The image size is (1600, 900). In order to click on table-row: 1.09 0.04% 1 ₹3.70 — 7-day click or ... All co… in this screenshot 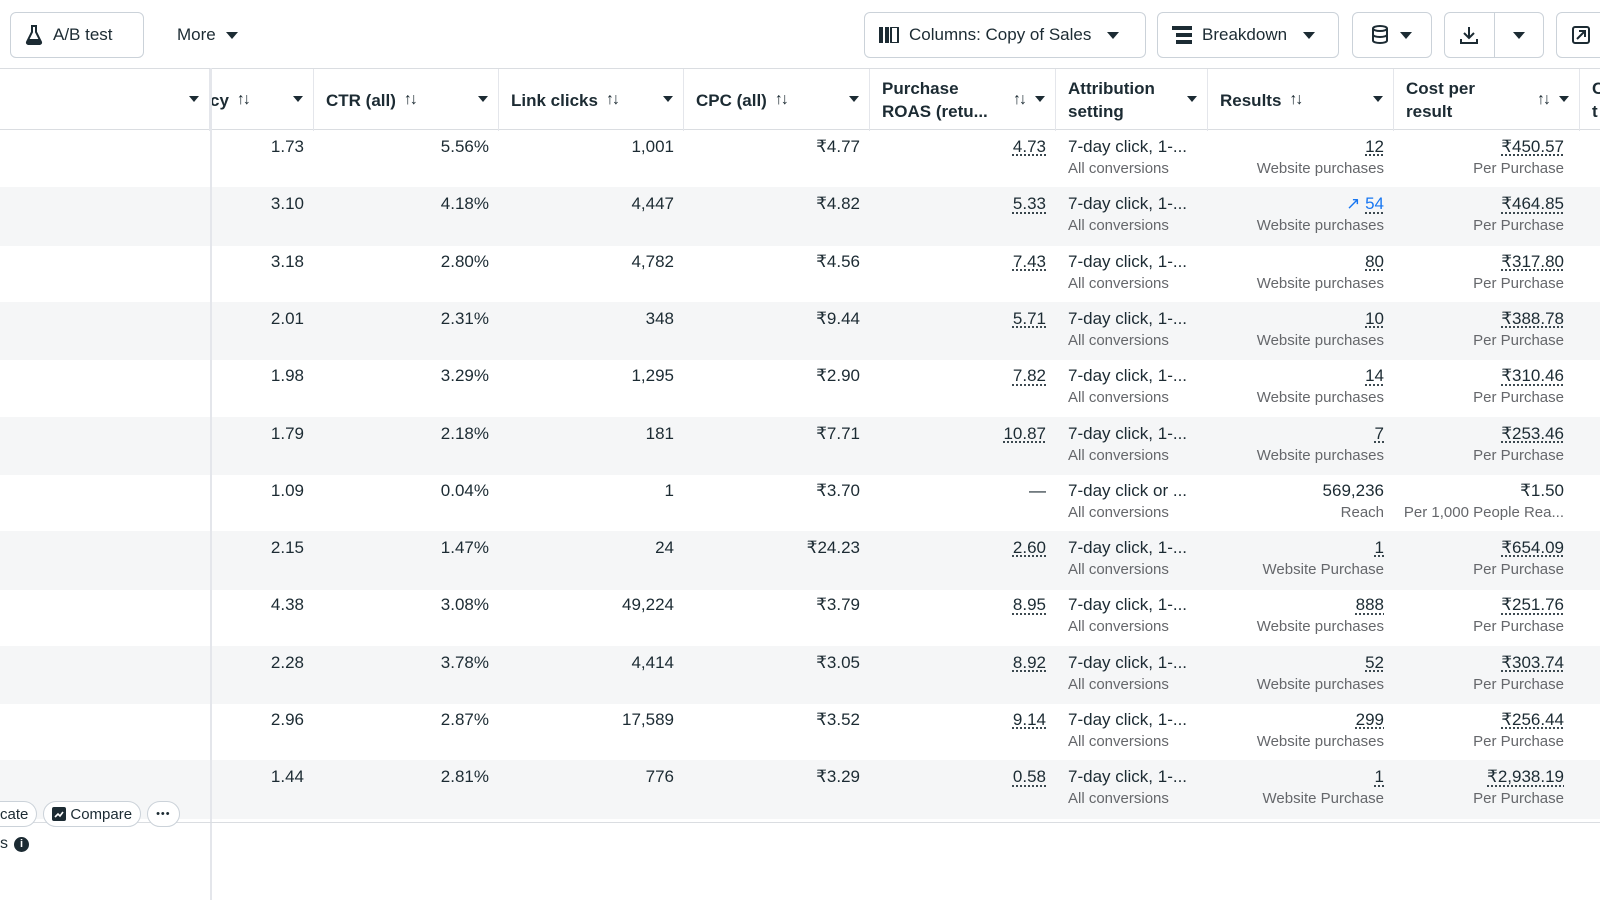, I will do `click(800, 503)`.